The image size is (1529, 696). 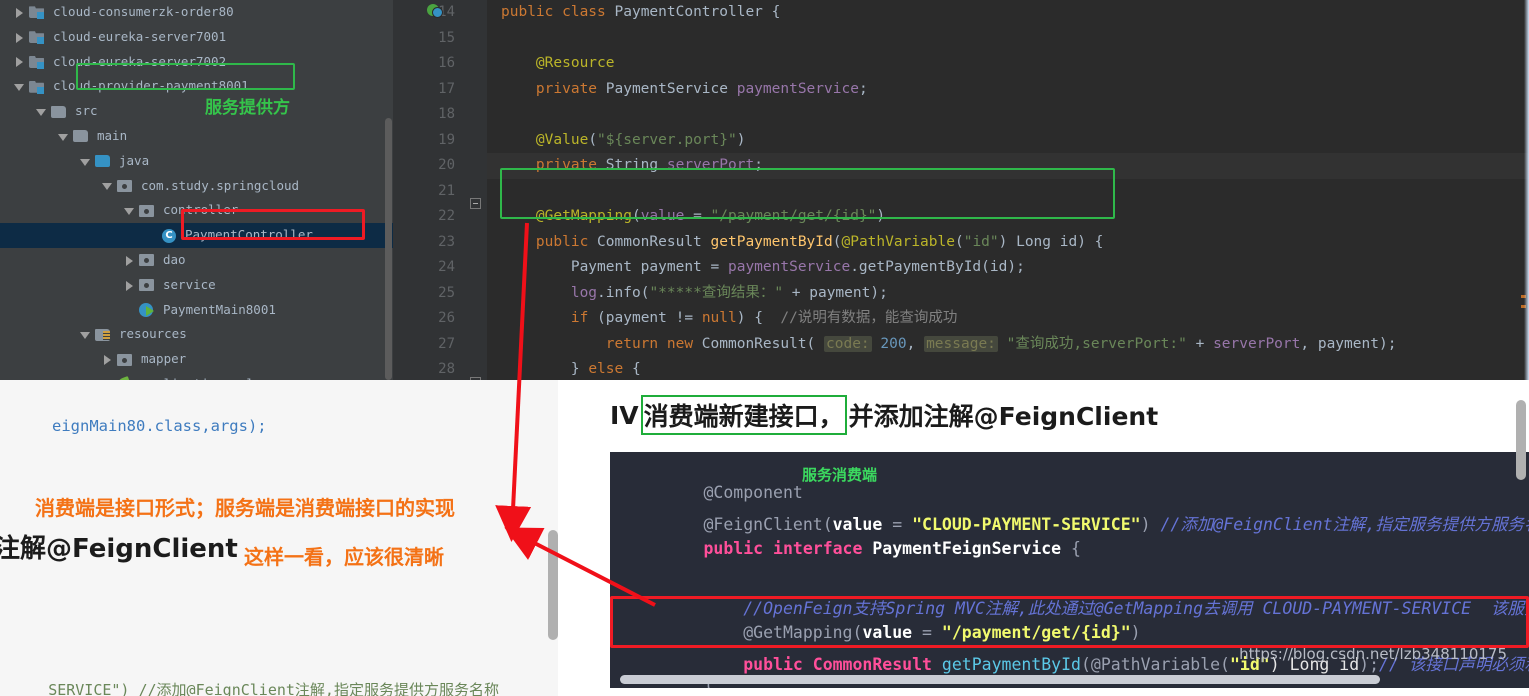 I want to click on line-number: 21, so click(x=446, y=190).